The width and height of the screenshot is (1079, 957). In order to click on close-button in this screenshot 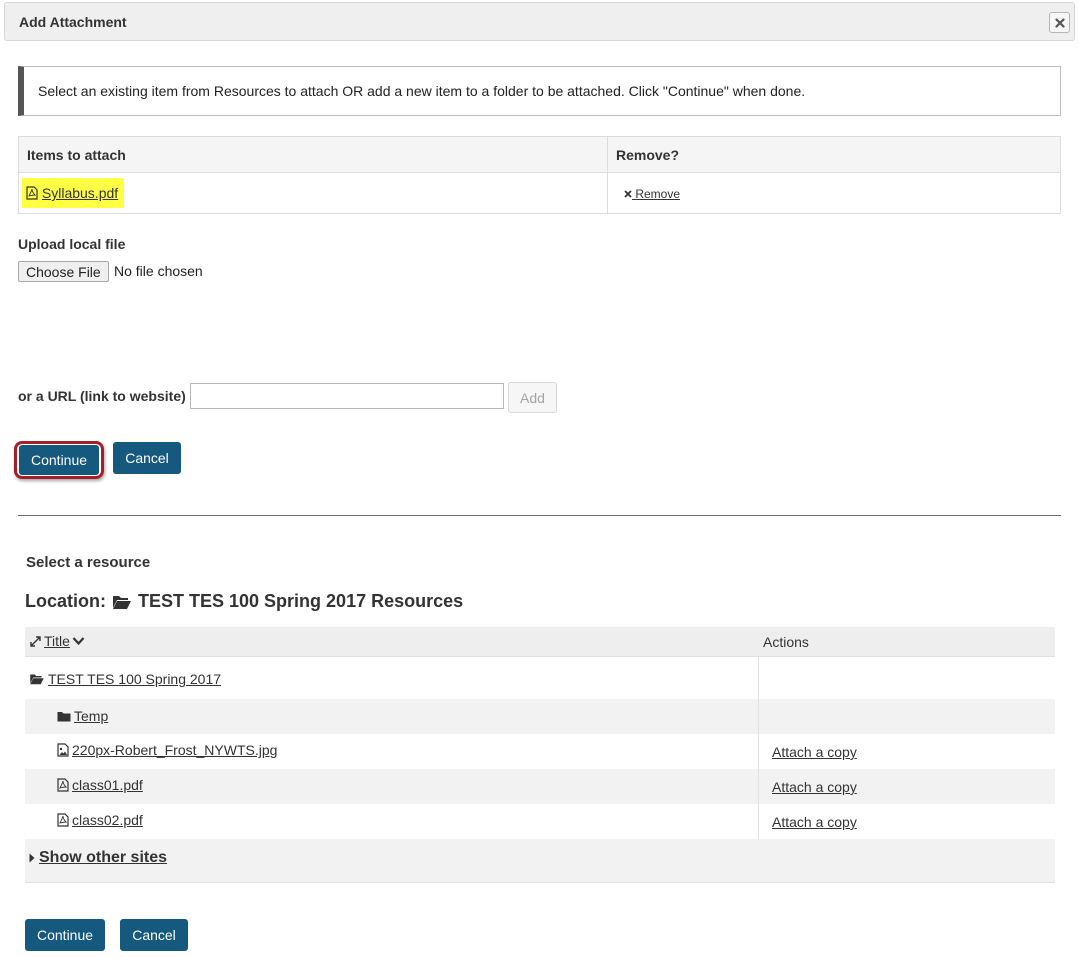, I will do `click(1059, 22)`.